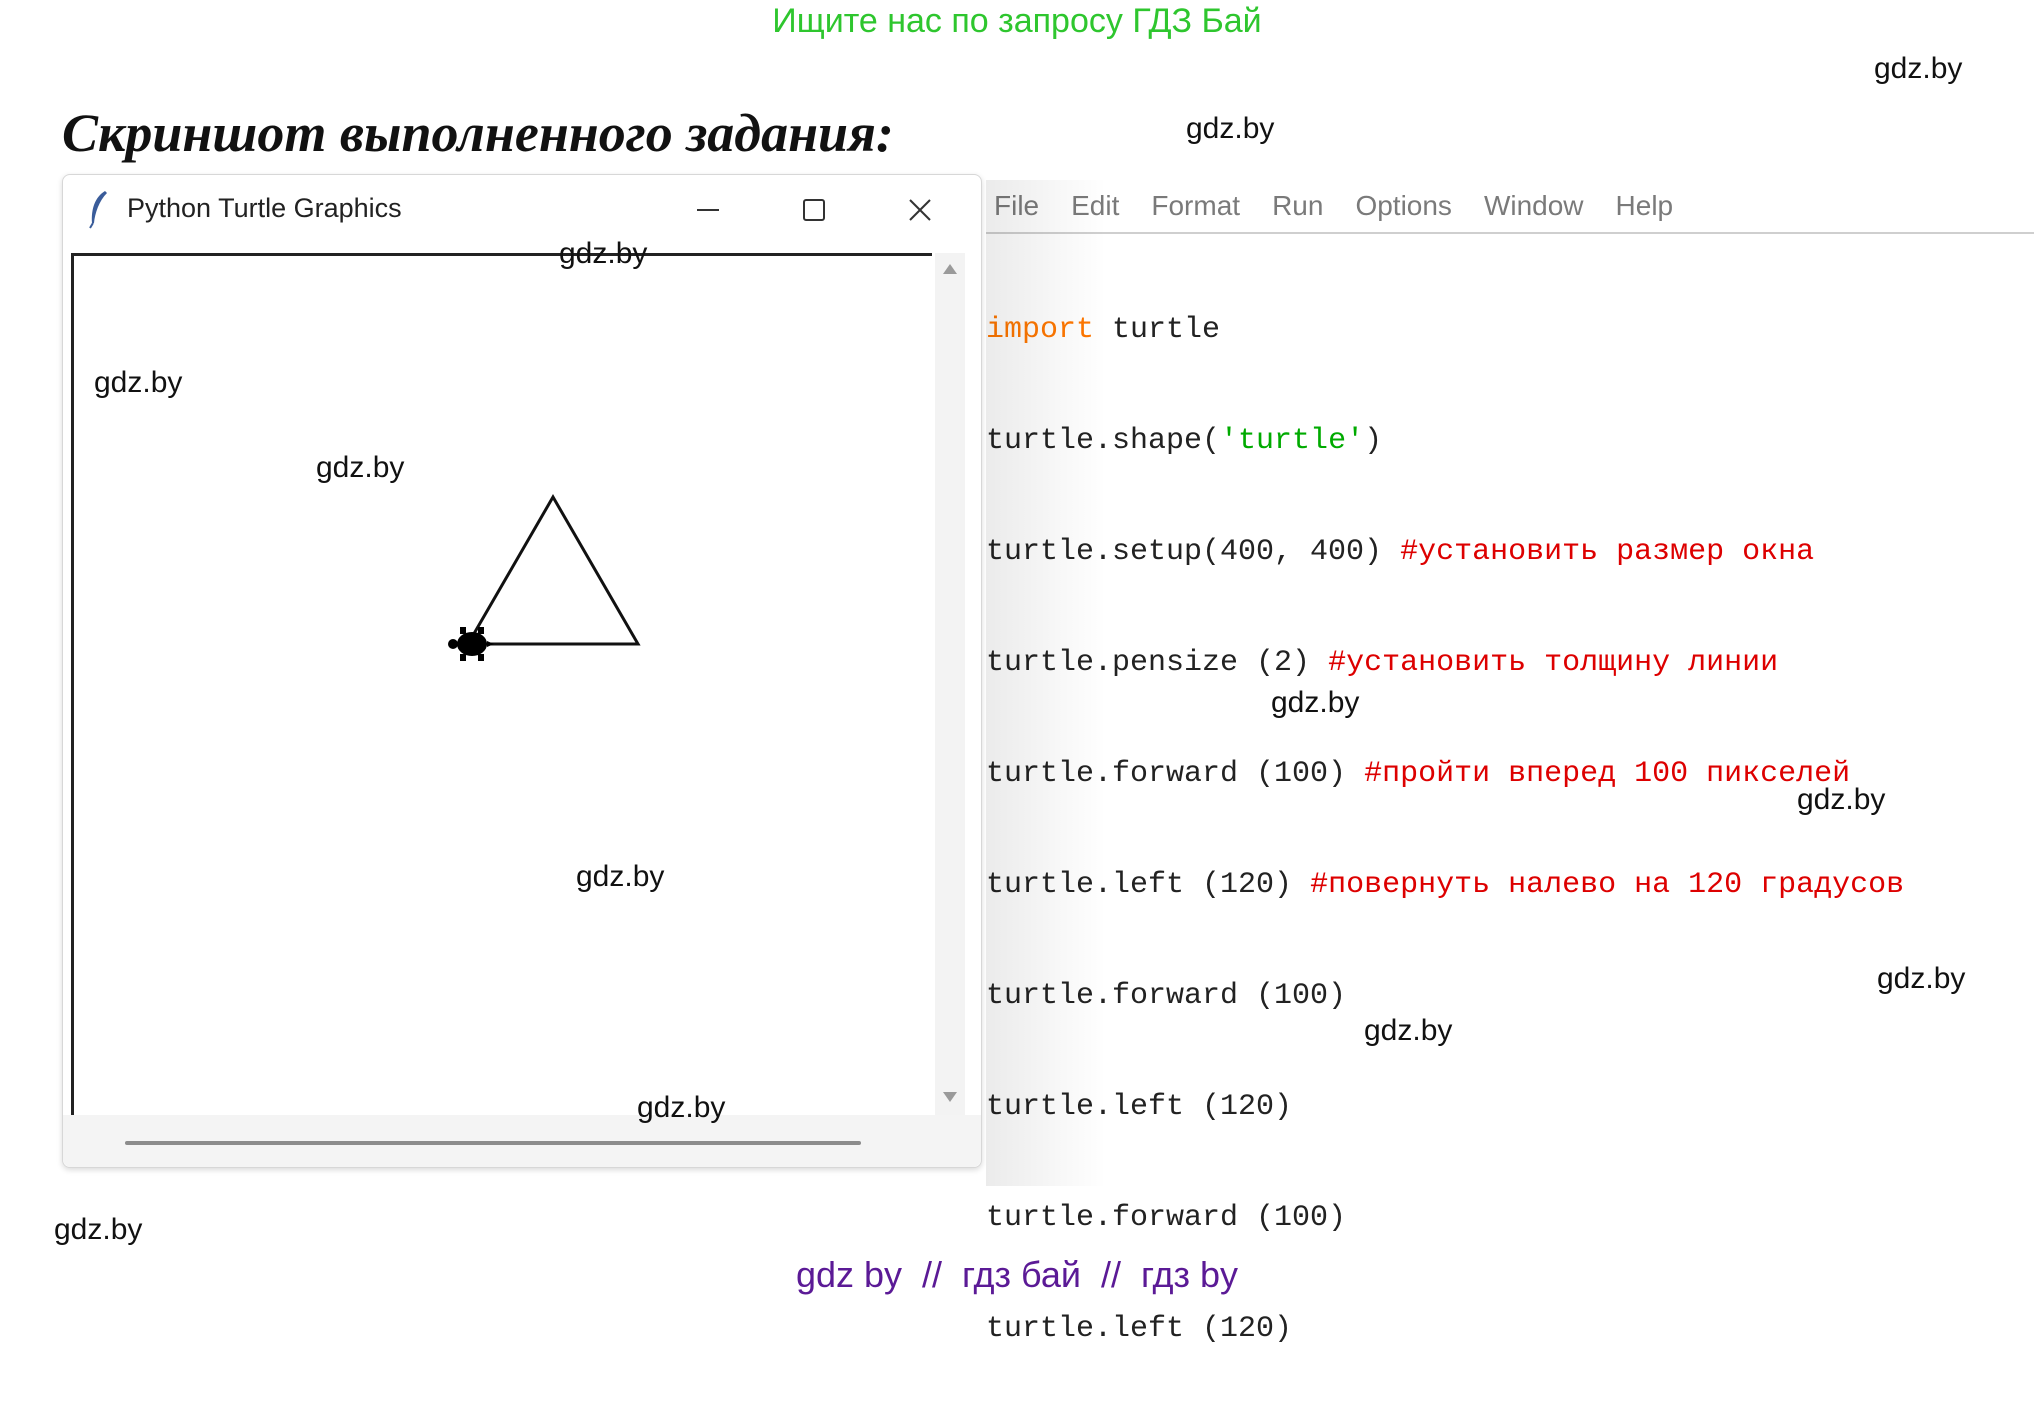 This screenshot has width=2034, height=1422. Describe the element at coordinates (1534, 206) in the screenshot. I see `menu-window: Window` at that location.